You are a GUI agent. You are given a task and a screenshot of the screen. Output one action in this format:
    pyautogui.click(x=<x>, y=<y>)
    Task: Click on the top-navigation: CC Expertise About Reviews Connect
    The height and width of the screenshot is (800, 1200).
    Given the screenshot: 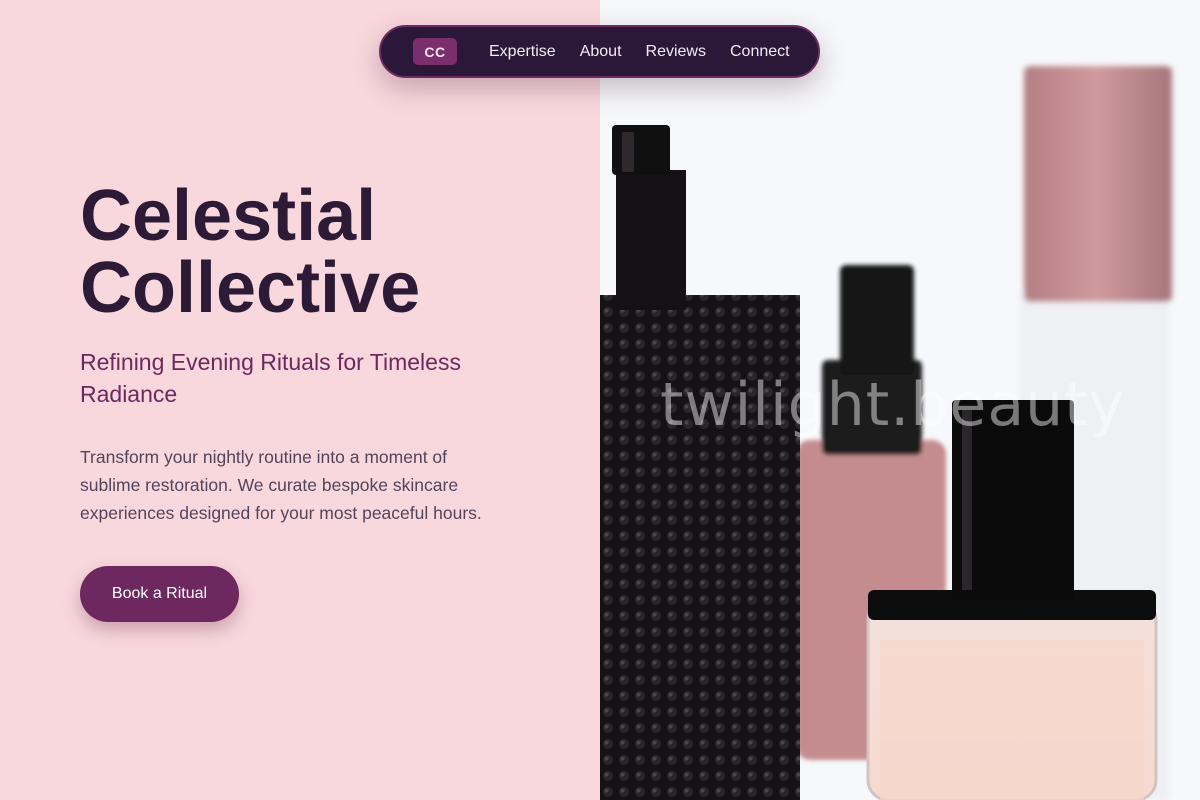 What is the action you would take?
    pyautogui.click(x=599, y=51)
    